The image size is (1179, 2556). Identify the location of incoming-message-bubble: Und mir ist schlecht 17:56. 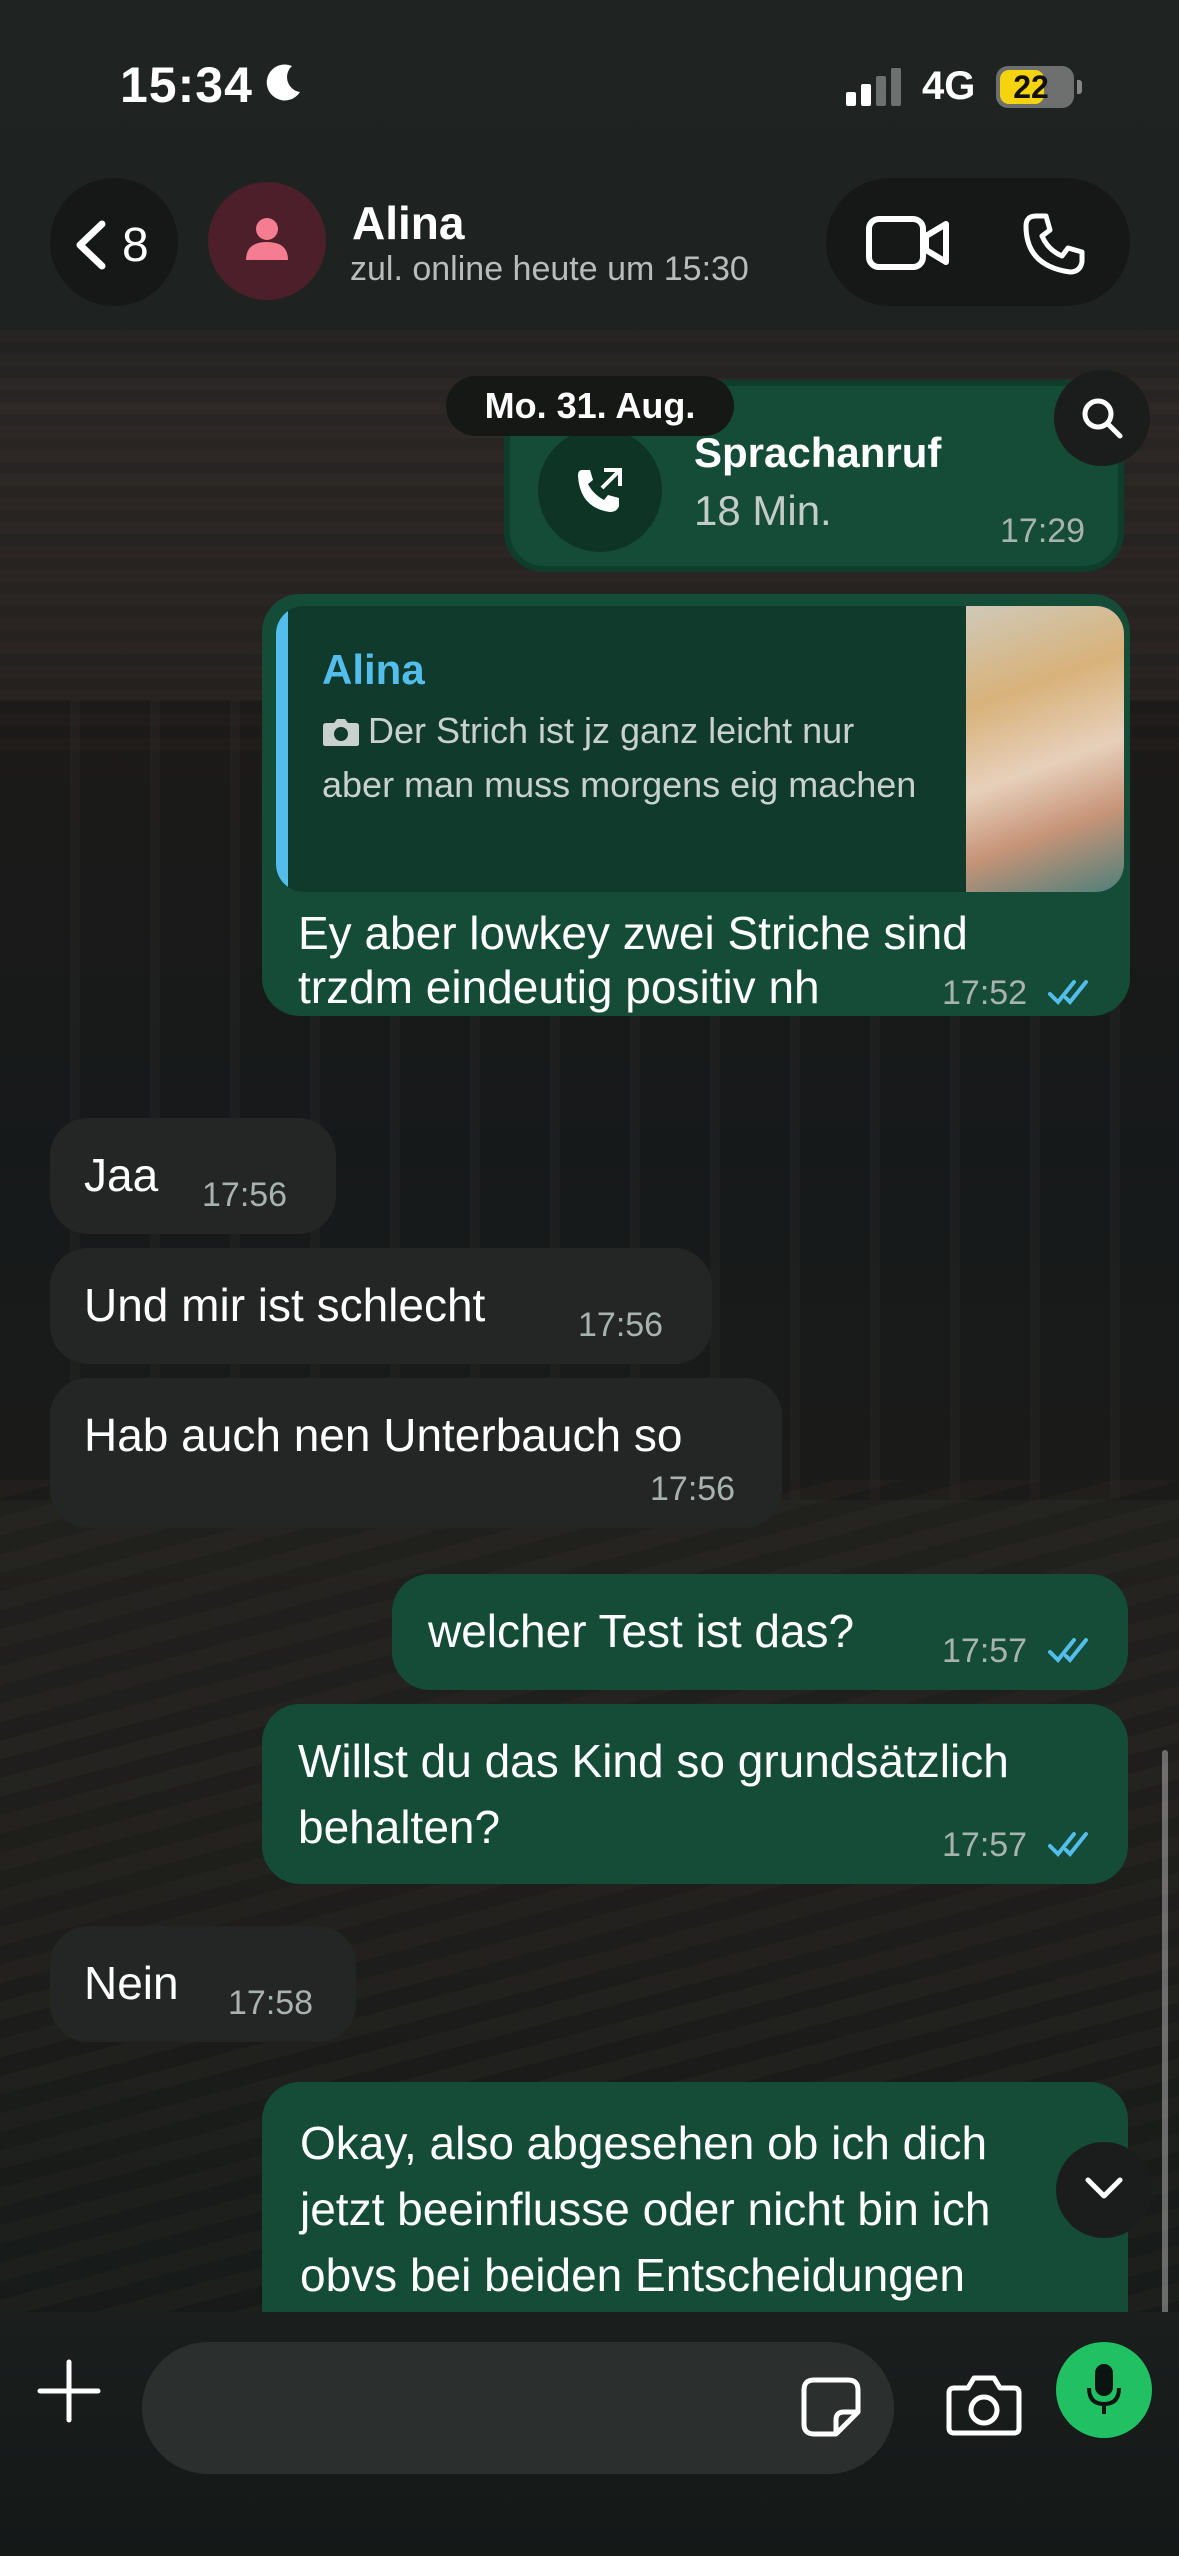
(381, 1306).